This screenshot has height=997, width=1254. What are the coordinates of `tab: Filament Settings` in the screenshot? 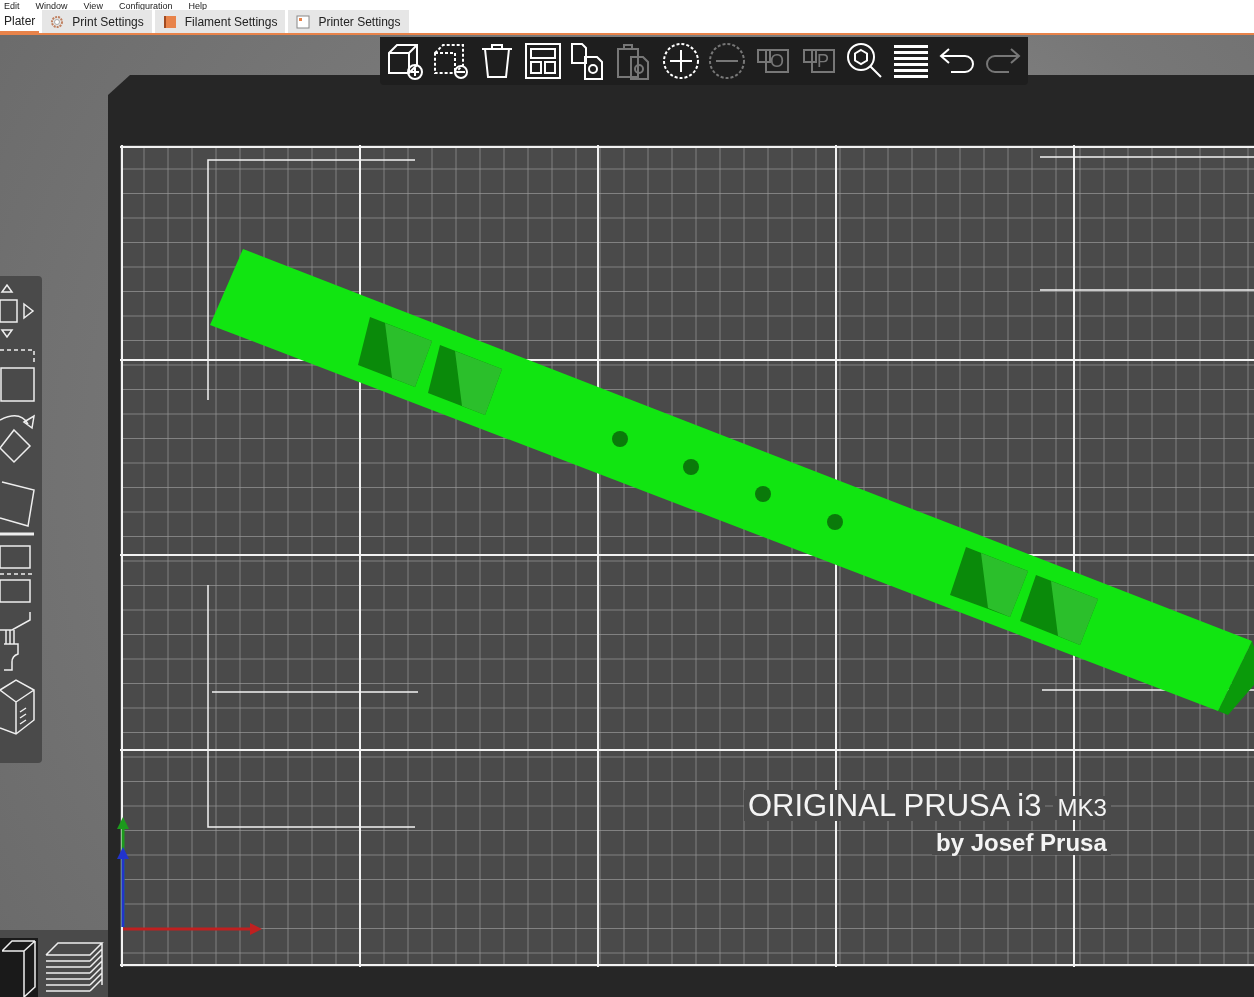 It's located at (220, 21).